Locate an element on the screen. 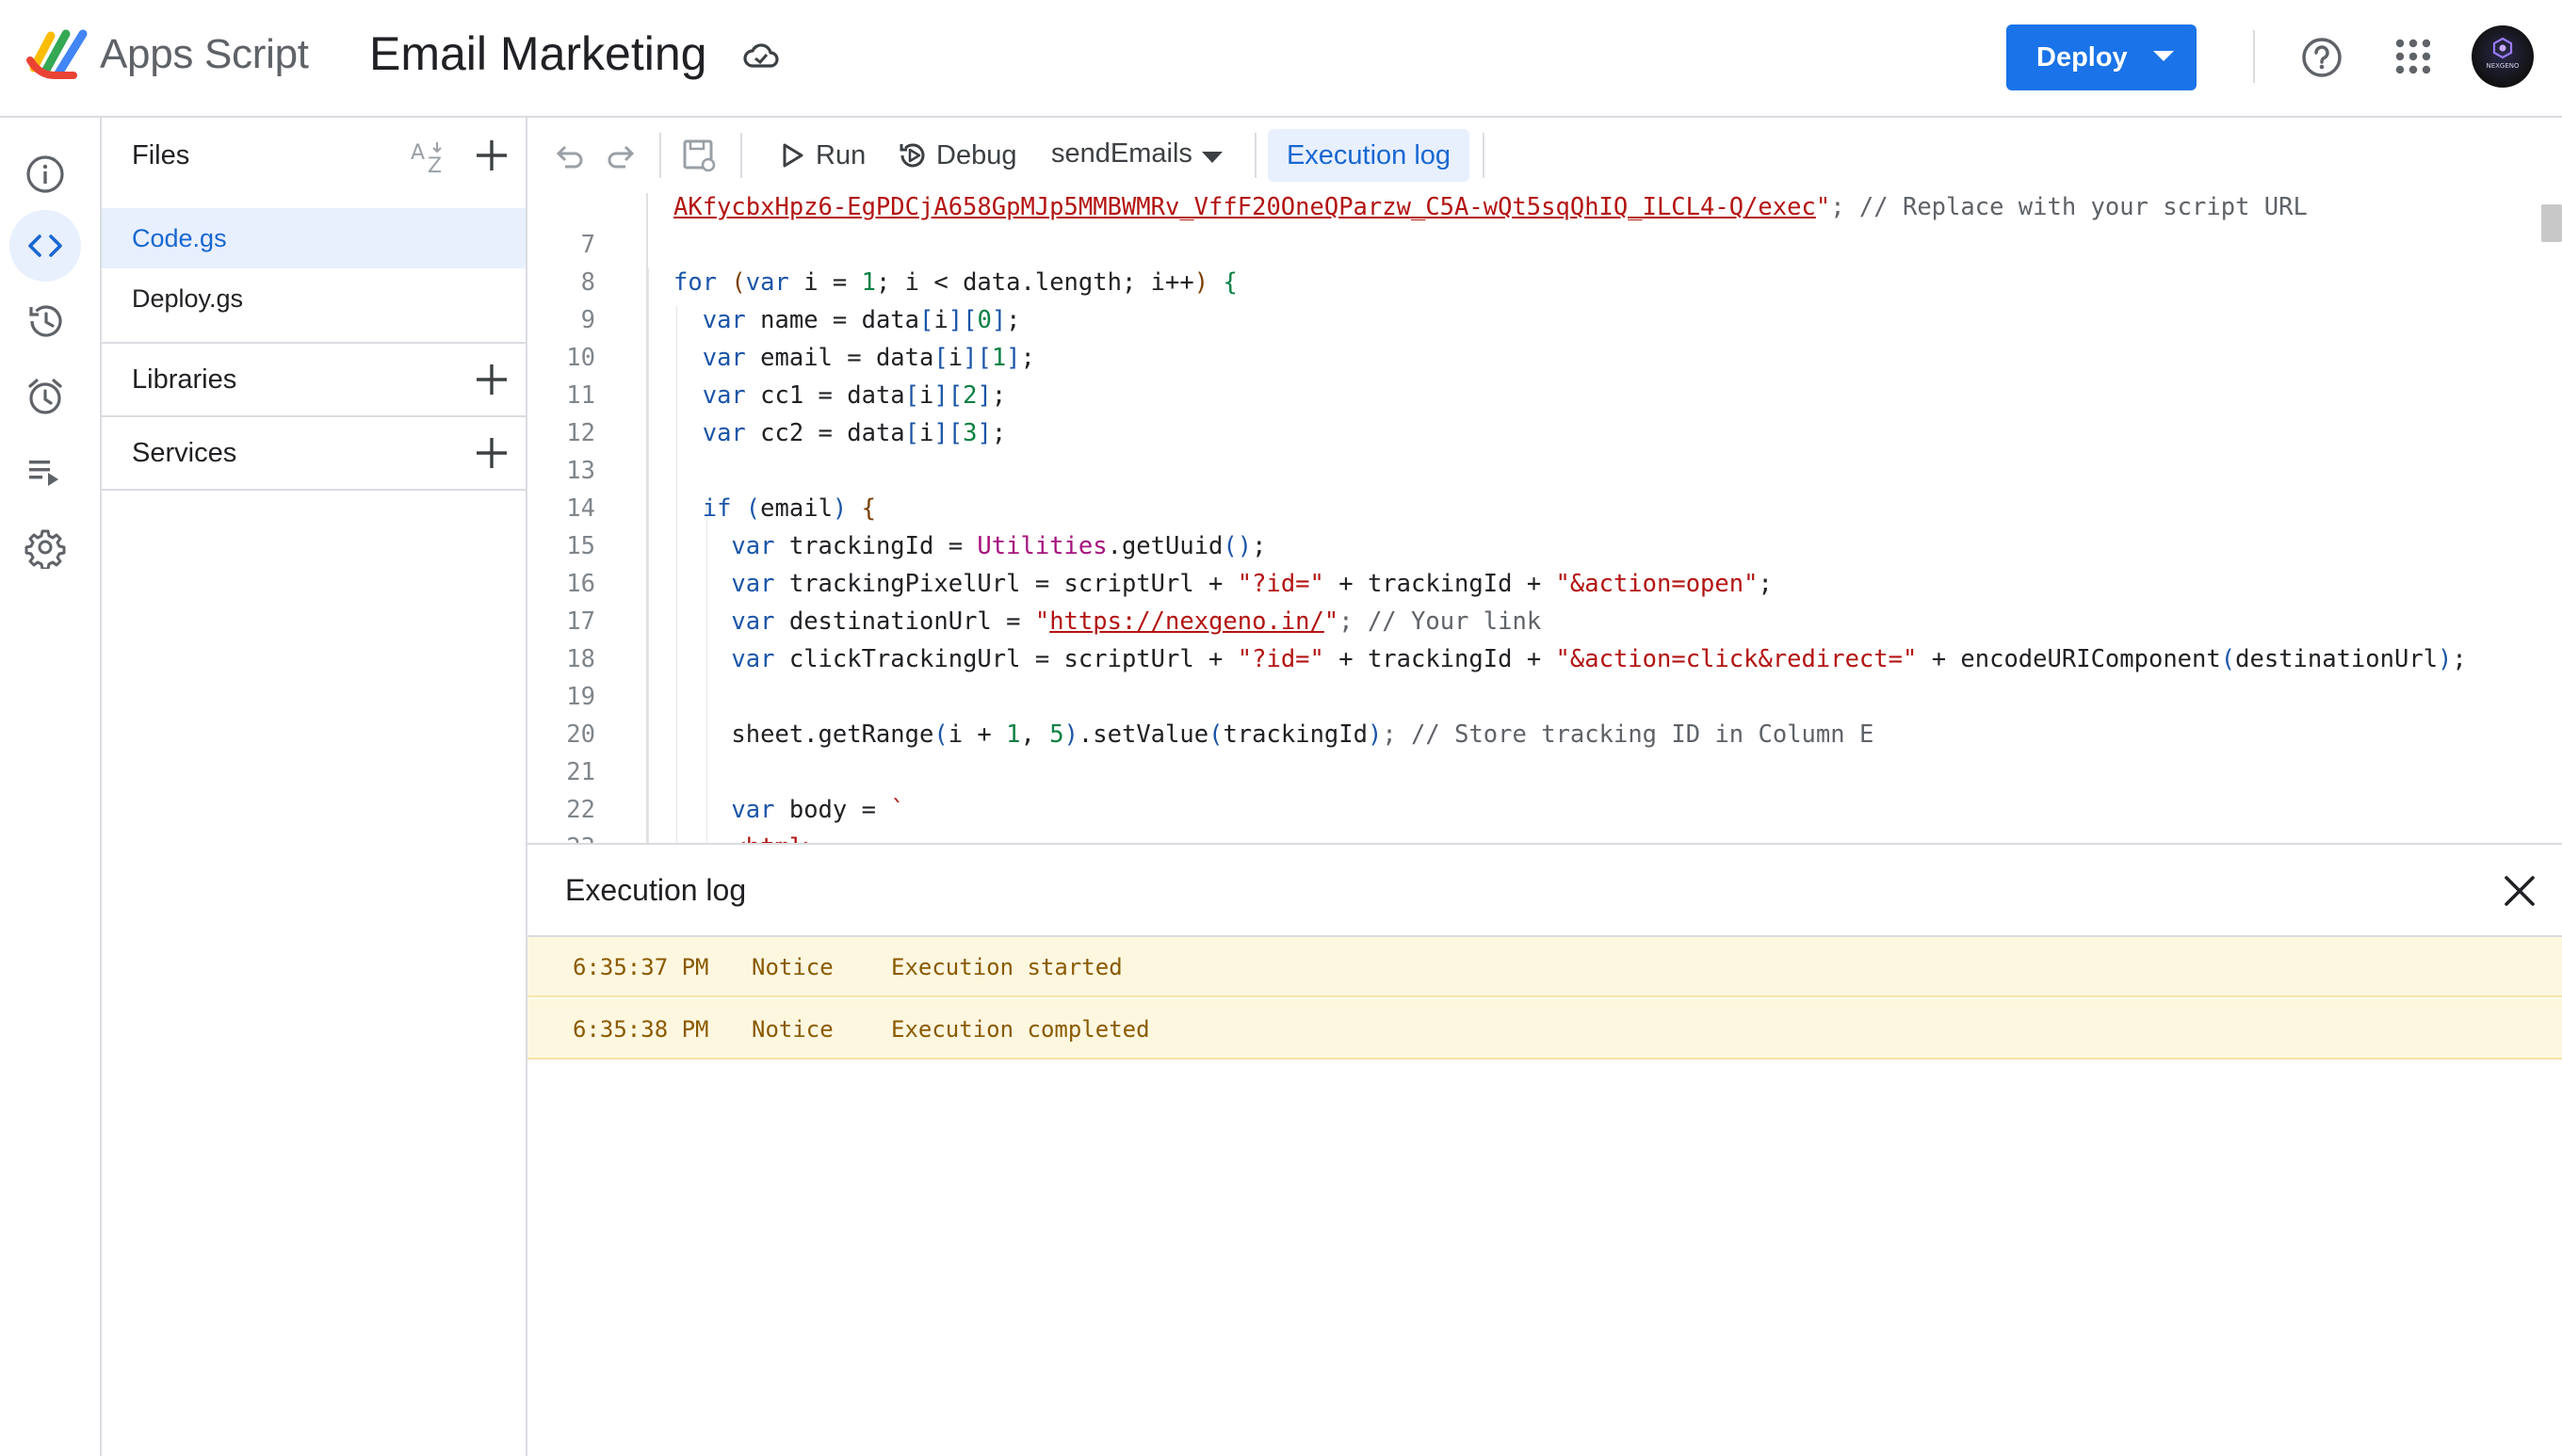 The width and height of the screenshot is (2562, 1456). line-number: 22 is located at coordinates (580, 810).